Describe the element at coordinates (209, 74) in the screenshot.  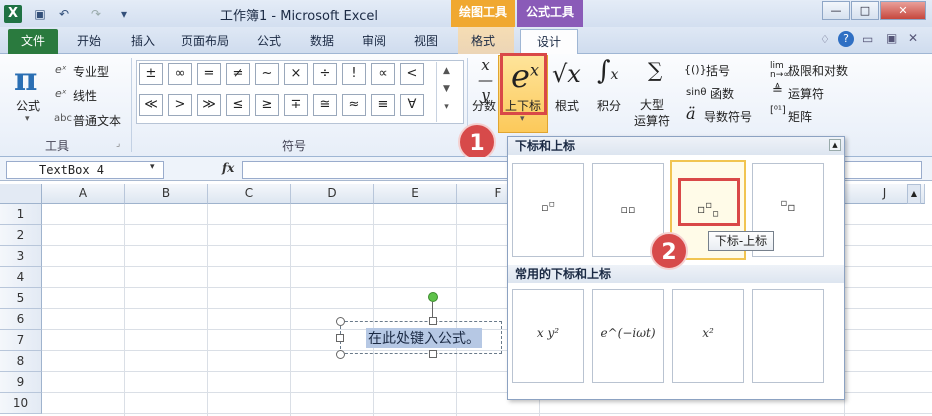
I see `symbol-equal: =` at that location.